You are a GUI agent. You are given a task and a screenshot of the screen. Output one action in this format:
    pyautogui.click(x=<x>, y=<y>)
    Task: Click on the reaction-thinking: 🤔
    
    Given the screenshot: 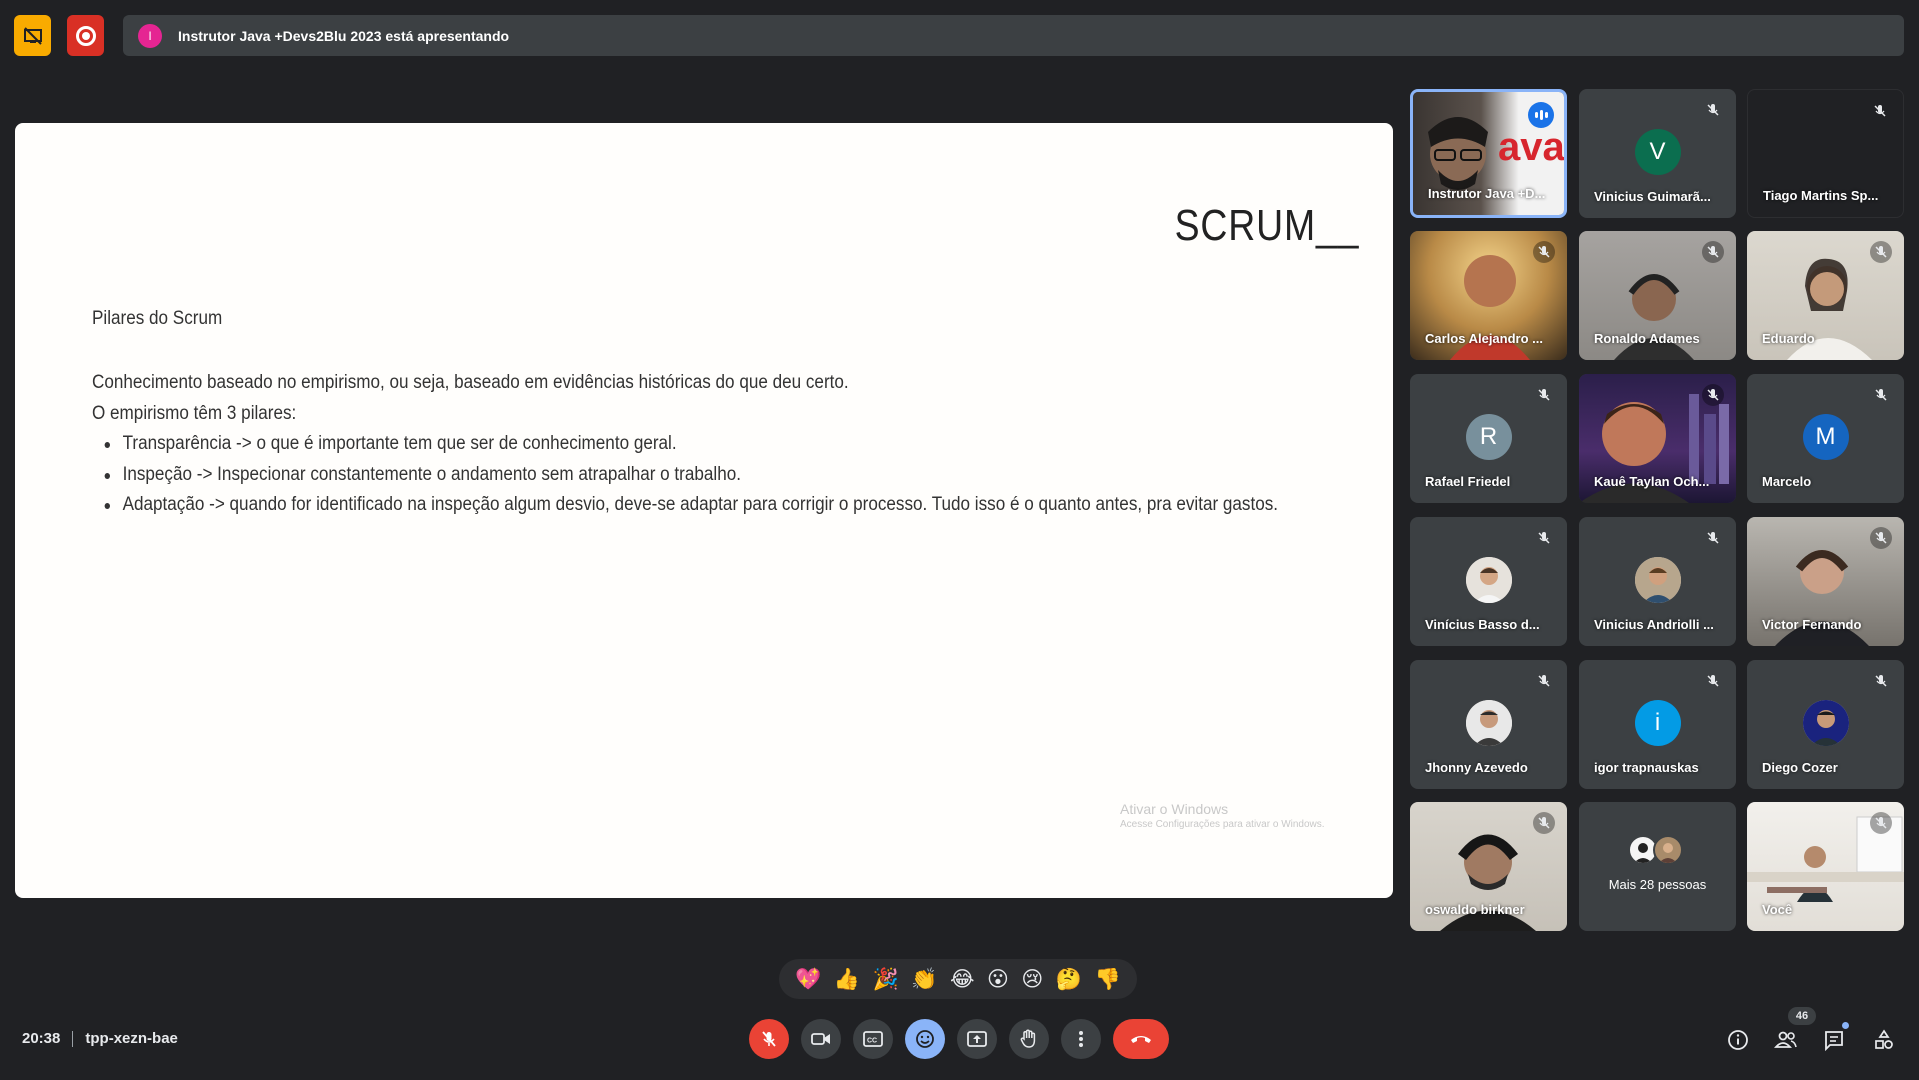 What is the action you would take?
    pyautogui.click(x=1069, y=979)
    